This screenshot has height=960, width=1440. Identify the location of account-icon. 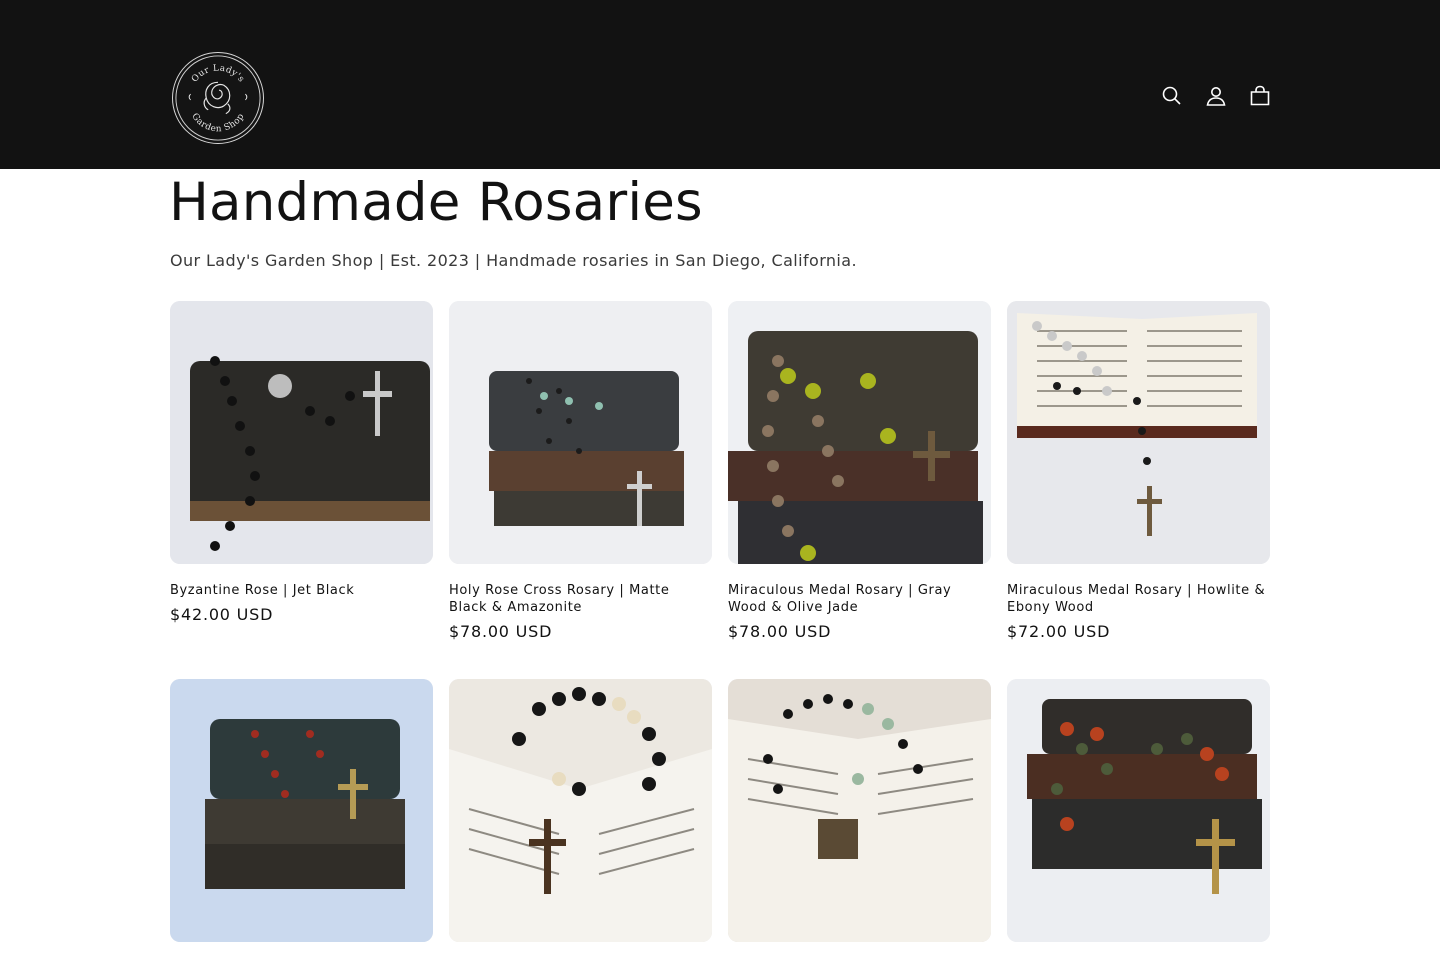
(1216, 96).